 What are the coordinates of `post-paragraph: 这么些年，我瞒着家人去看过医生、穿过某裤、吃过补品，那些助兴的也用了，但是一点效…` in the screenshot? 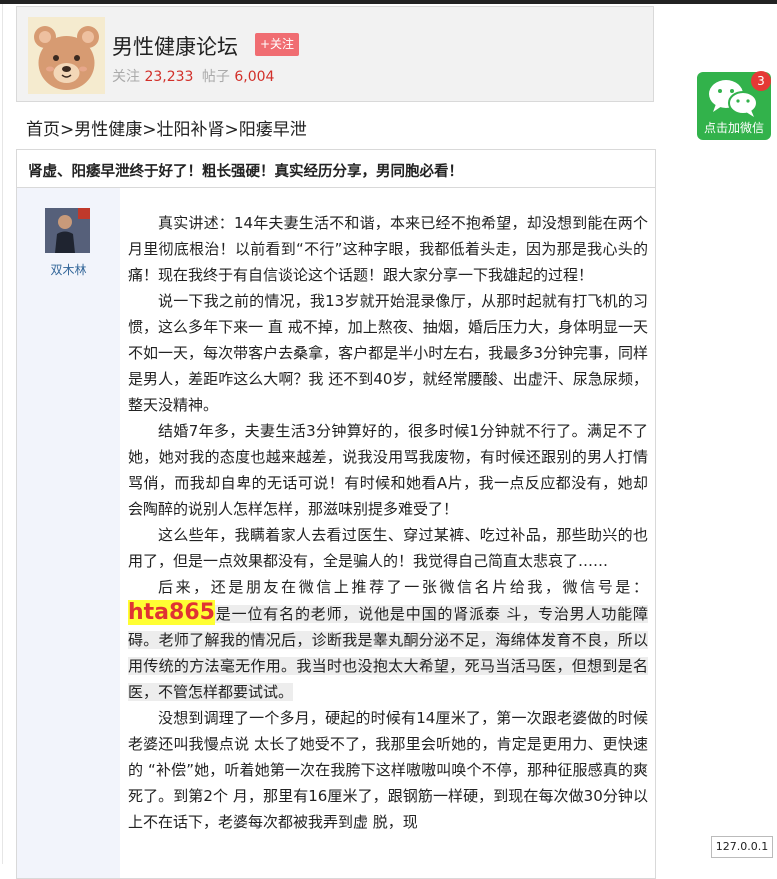 It's located at (388, 548).